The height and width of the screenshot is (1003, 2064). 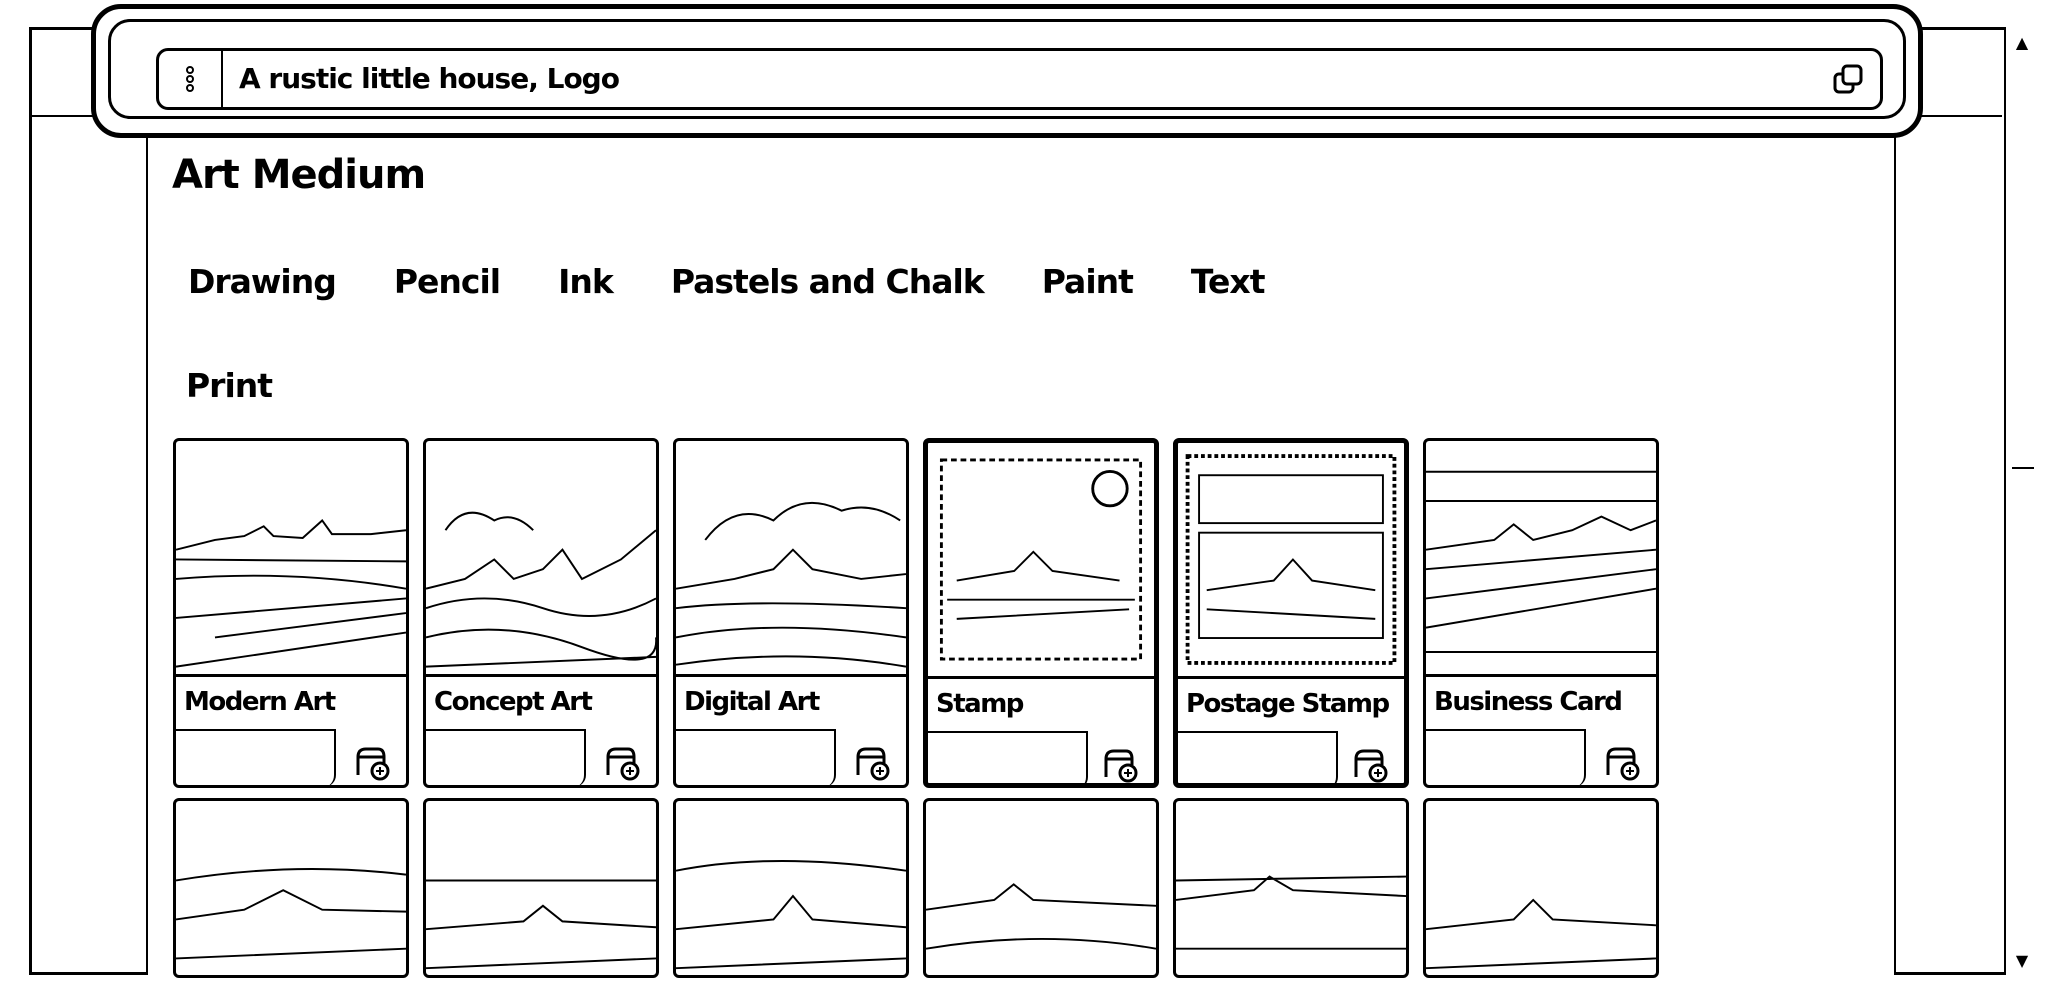 What do you see at coordinates (980, 704) in the screenshot?
I see `card-label: Stamp` at bounding box center [980, 704].